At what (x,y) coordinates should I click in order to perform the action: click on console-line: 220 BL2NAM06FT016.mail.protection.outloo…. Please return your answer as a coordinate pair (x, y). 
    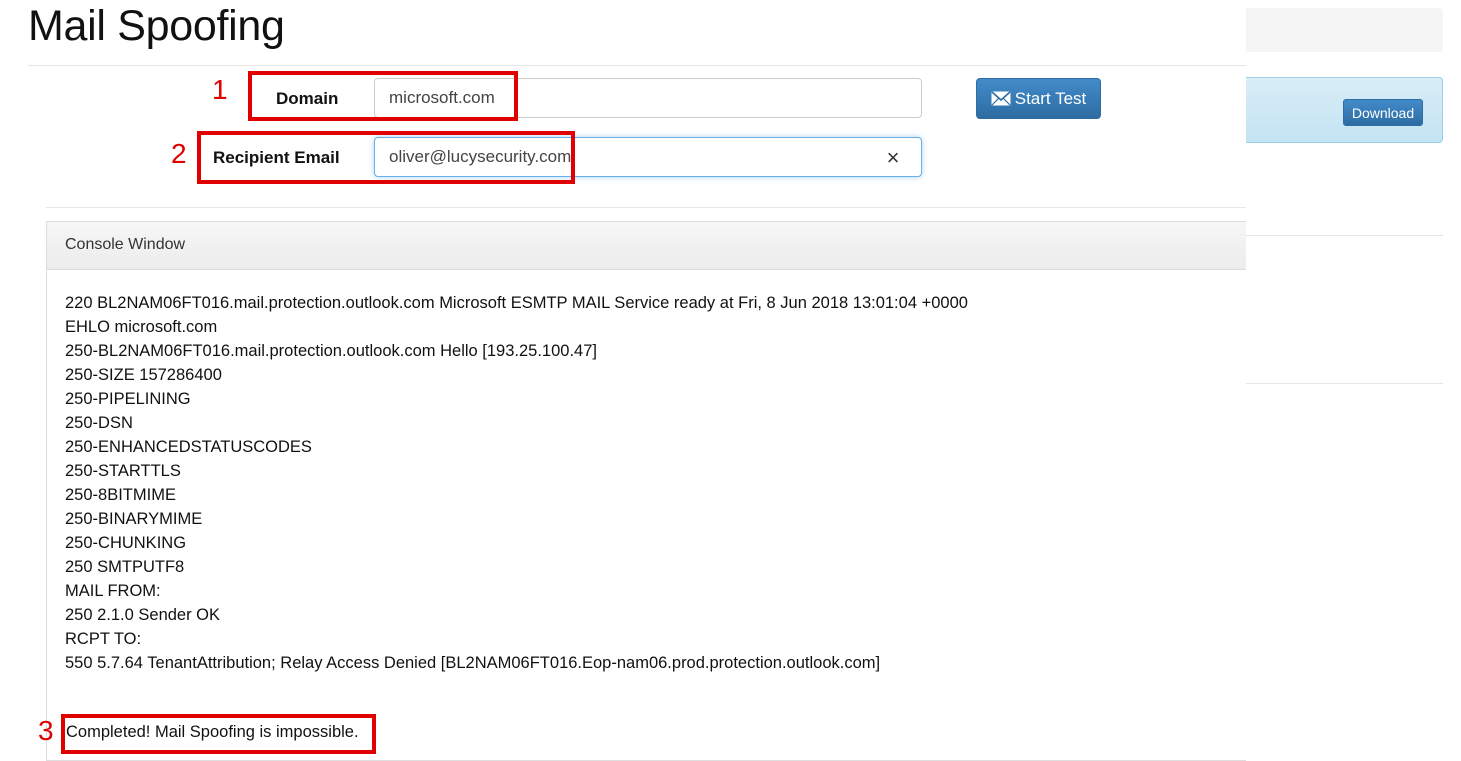
    Looking at the image, I should click on (516, 303).